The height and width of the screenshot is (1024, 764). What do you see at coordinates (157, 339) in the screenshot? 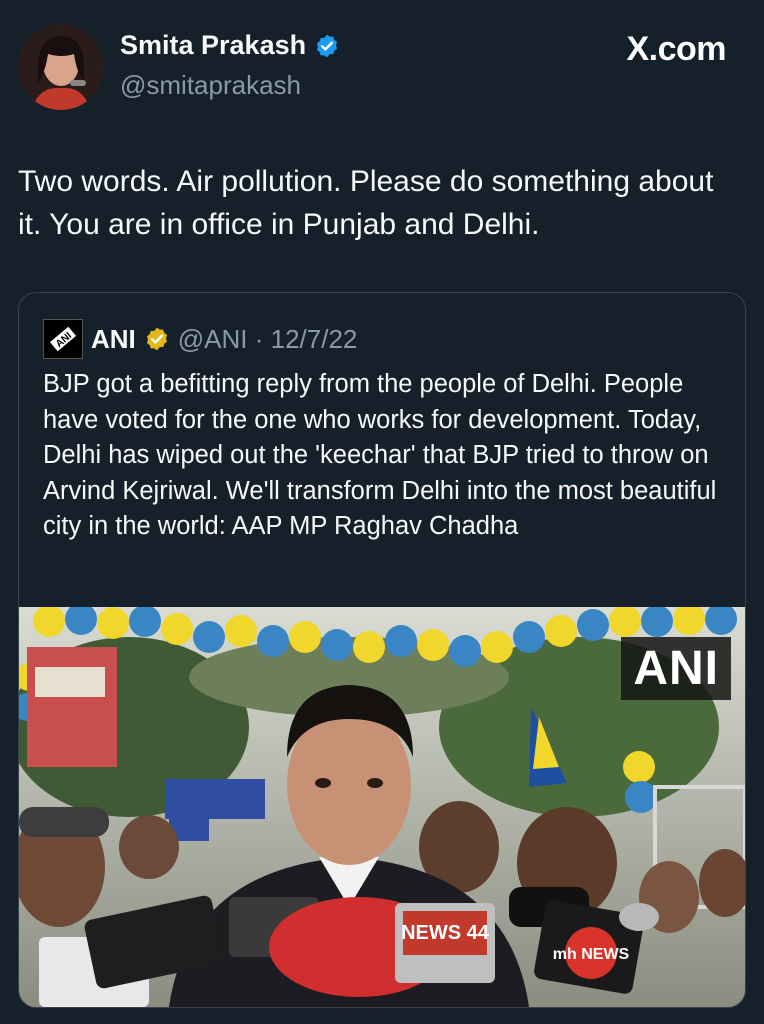
I see `verified-gold-badge-icon` at bounding box center [157, 339].